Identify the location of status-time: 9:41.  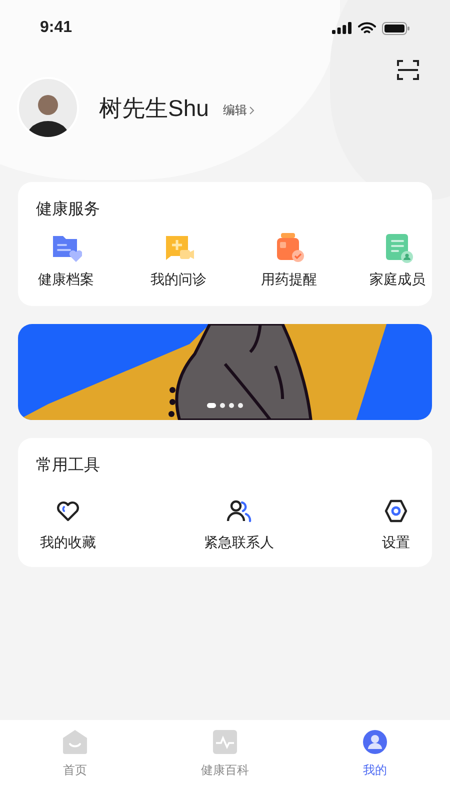
(56, 28).